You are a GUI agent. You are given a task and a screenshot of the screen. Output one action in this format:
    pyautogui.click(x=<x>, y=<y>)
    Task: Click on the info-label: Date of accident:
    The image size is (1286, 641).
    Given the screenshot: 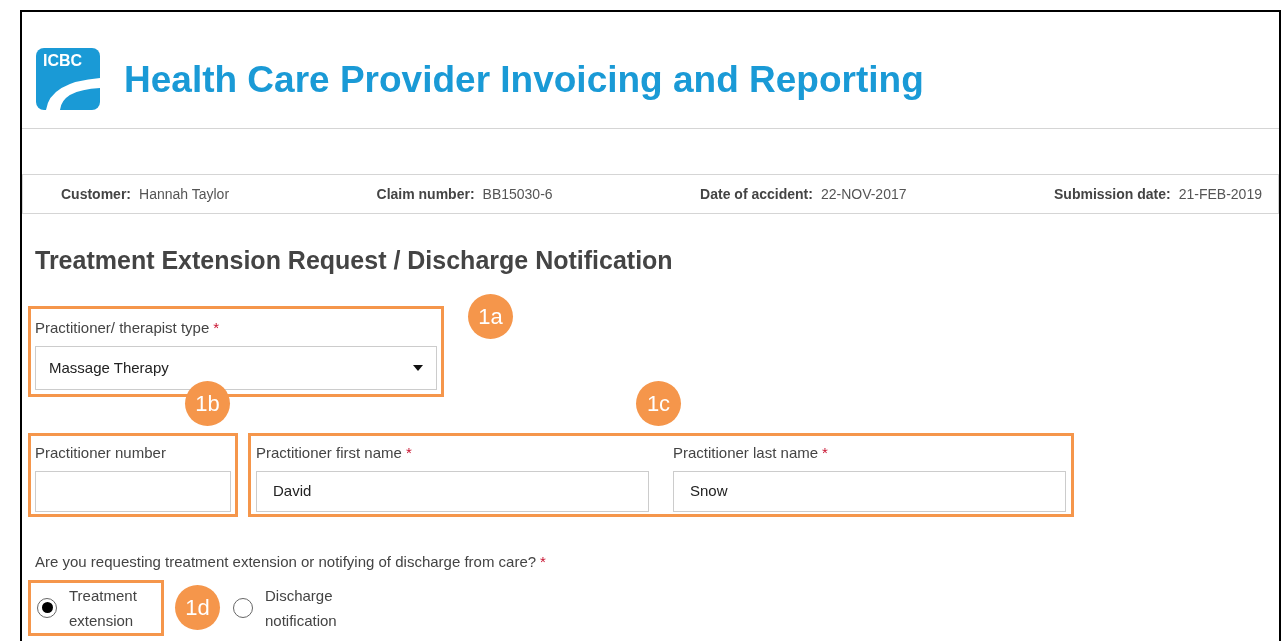 What is the action you would take?
    pyautogui.click(x=756, y=194)
    